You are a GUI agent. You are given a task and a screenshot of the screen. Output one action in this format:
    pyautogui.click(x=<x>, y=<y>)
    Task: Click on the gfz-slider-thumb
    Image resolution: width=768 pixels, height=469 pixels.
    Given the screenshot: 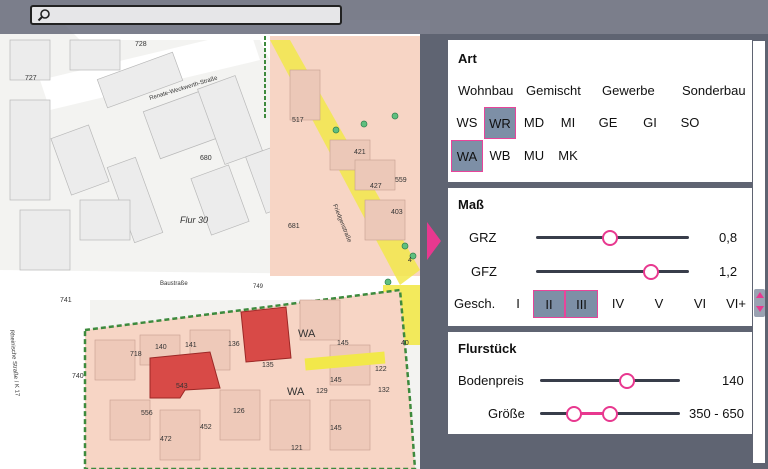 What is the action you would take?
    pyautogui.click(x=651, y=272)
    